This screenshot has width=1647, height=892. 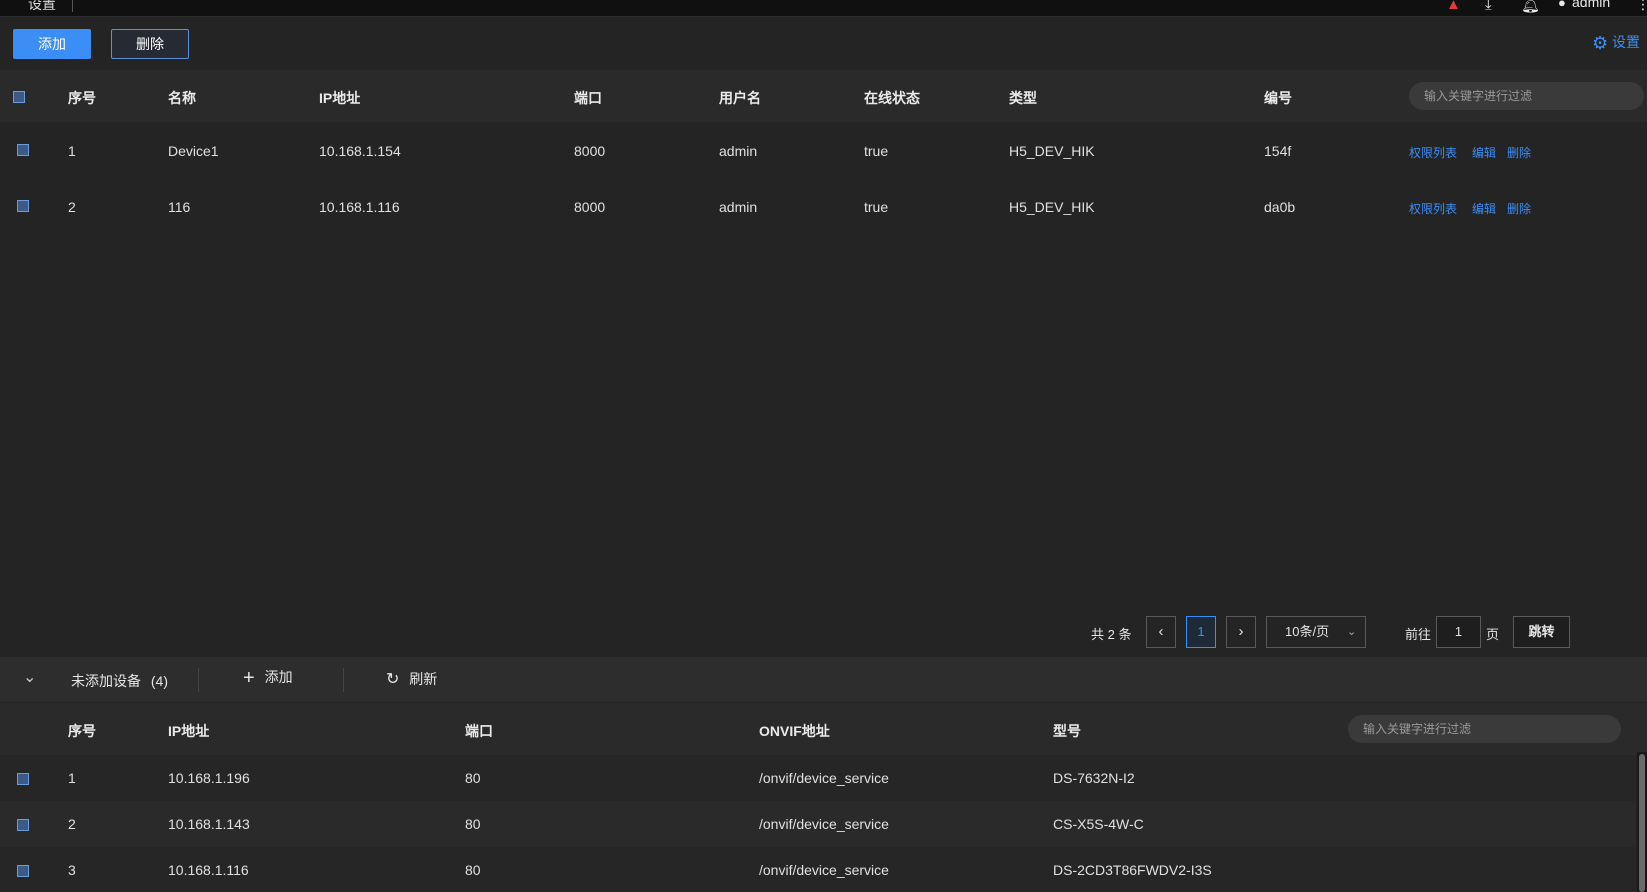 What do you see at coordinates (1641, 6) in the screenshot?
I see `more-icon: ⋮` at bounding box center [1641, 6].